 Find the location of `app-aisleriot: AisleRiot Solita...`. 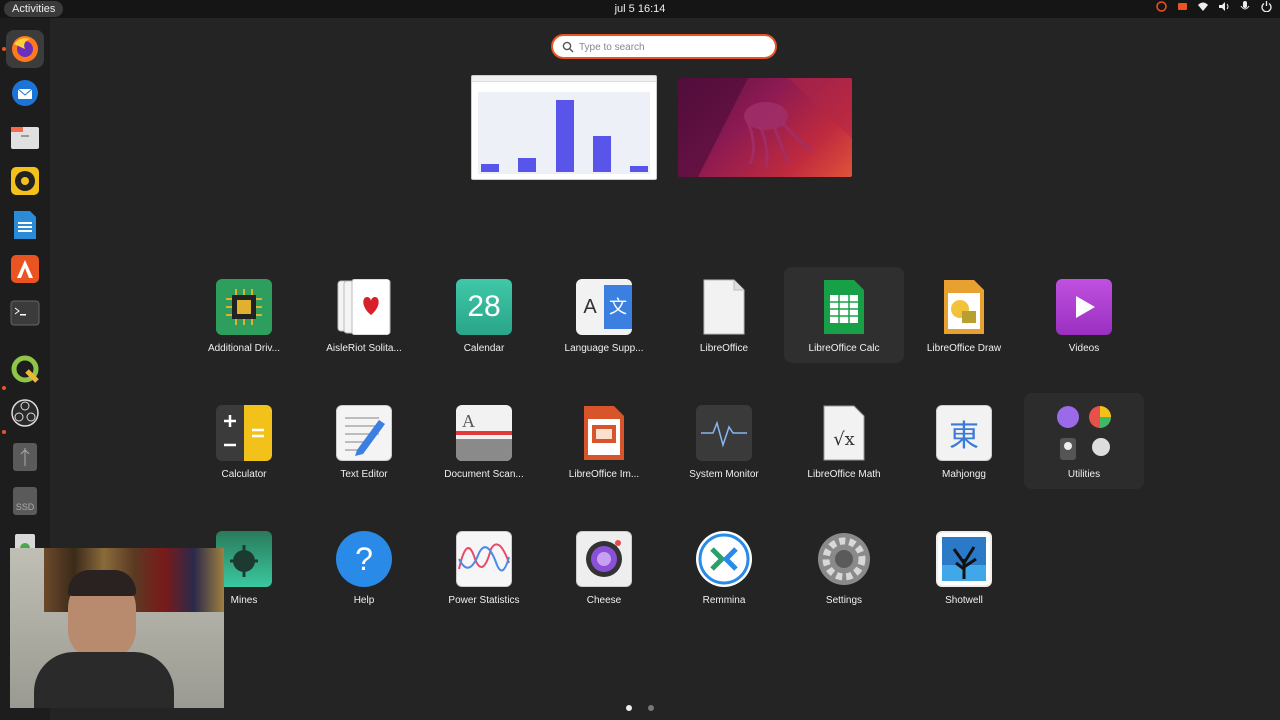

app-aisleriot: AisleRiot Solita... is located at coordinates (364, 315).